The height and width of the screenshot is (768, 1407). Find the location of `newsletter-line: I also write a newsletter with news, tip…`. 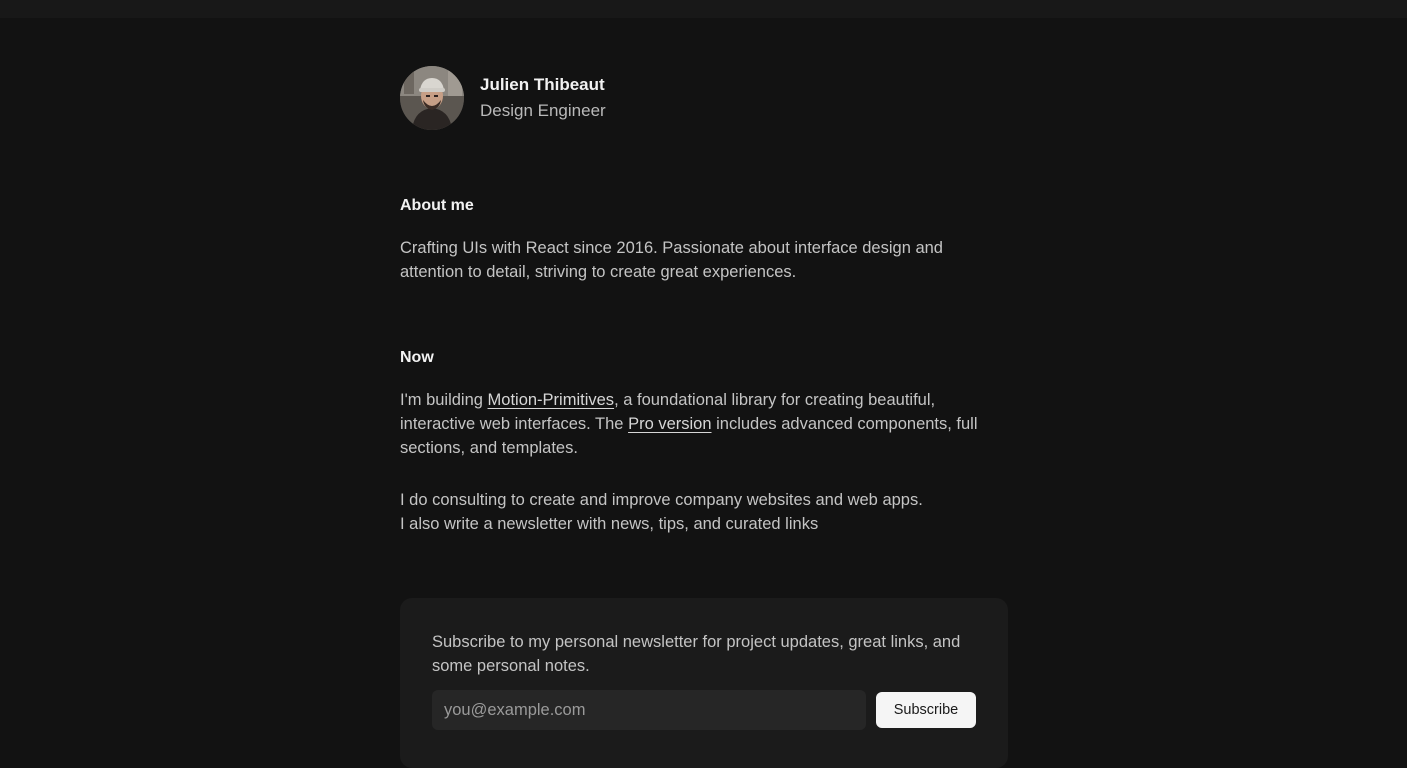

newsletter-line: I also write a newsletter with news, tip… is located at coordinates (609, 524).